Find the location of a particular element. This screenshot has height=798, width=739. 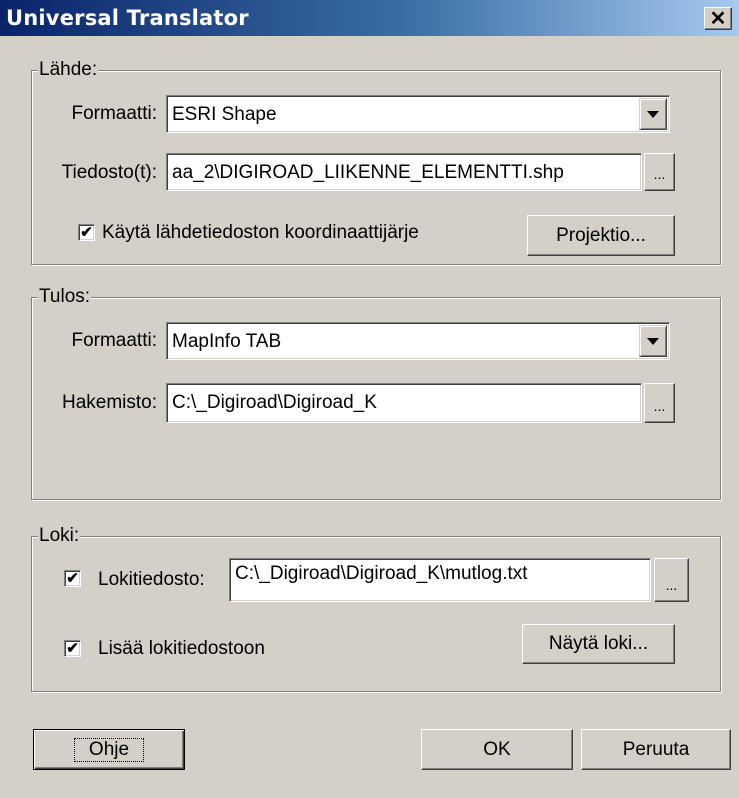

source-files-label: Tiedosto(t): is located at coordinates (109, 172).